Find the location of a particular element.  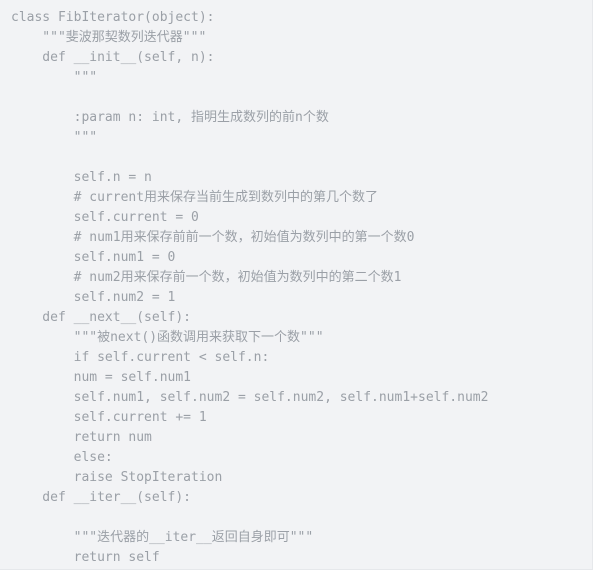

code-line: else: is located at coordinates (62, 457).